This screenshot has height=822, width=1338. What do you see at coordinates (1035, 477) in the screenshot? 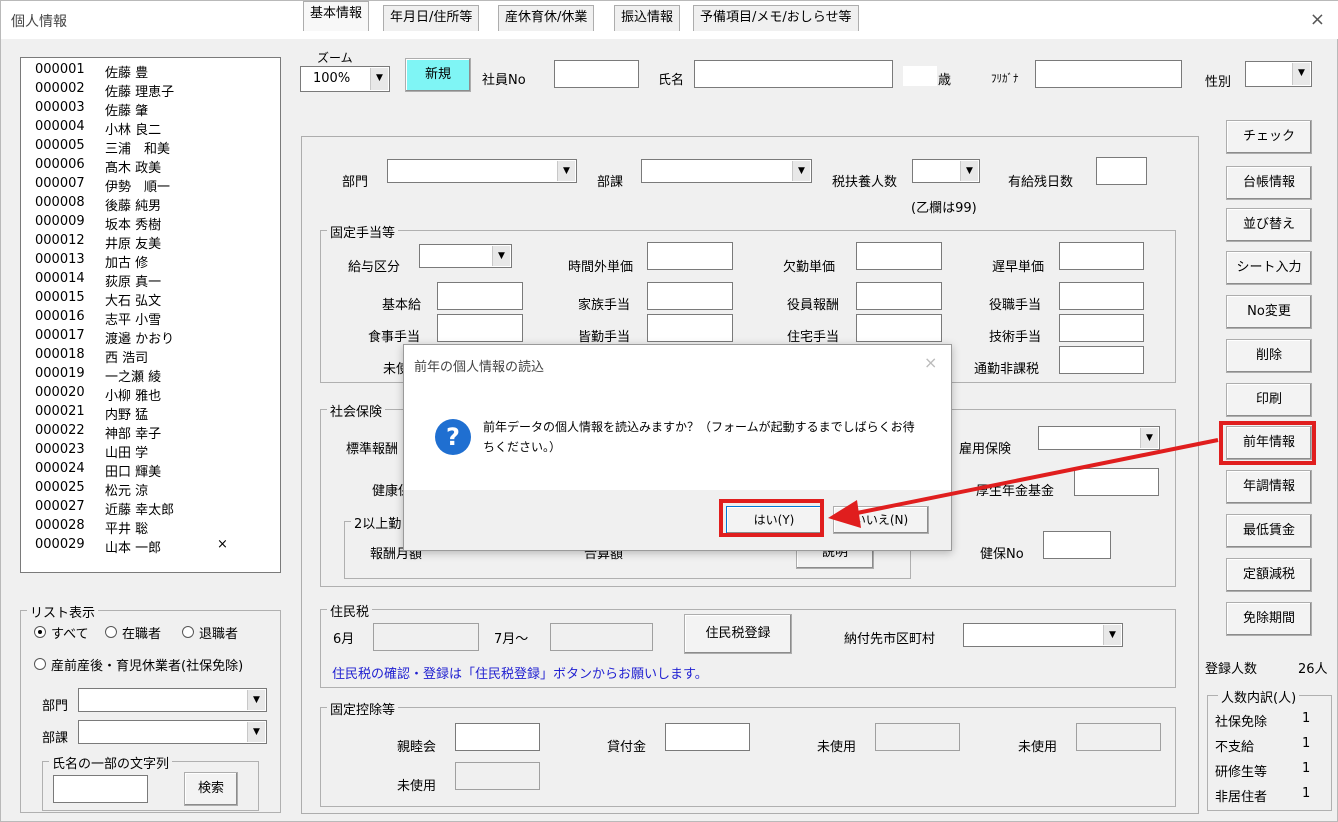
I see `arrow-shaft` at bounding box center [1035, 477].